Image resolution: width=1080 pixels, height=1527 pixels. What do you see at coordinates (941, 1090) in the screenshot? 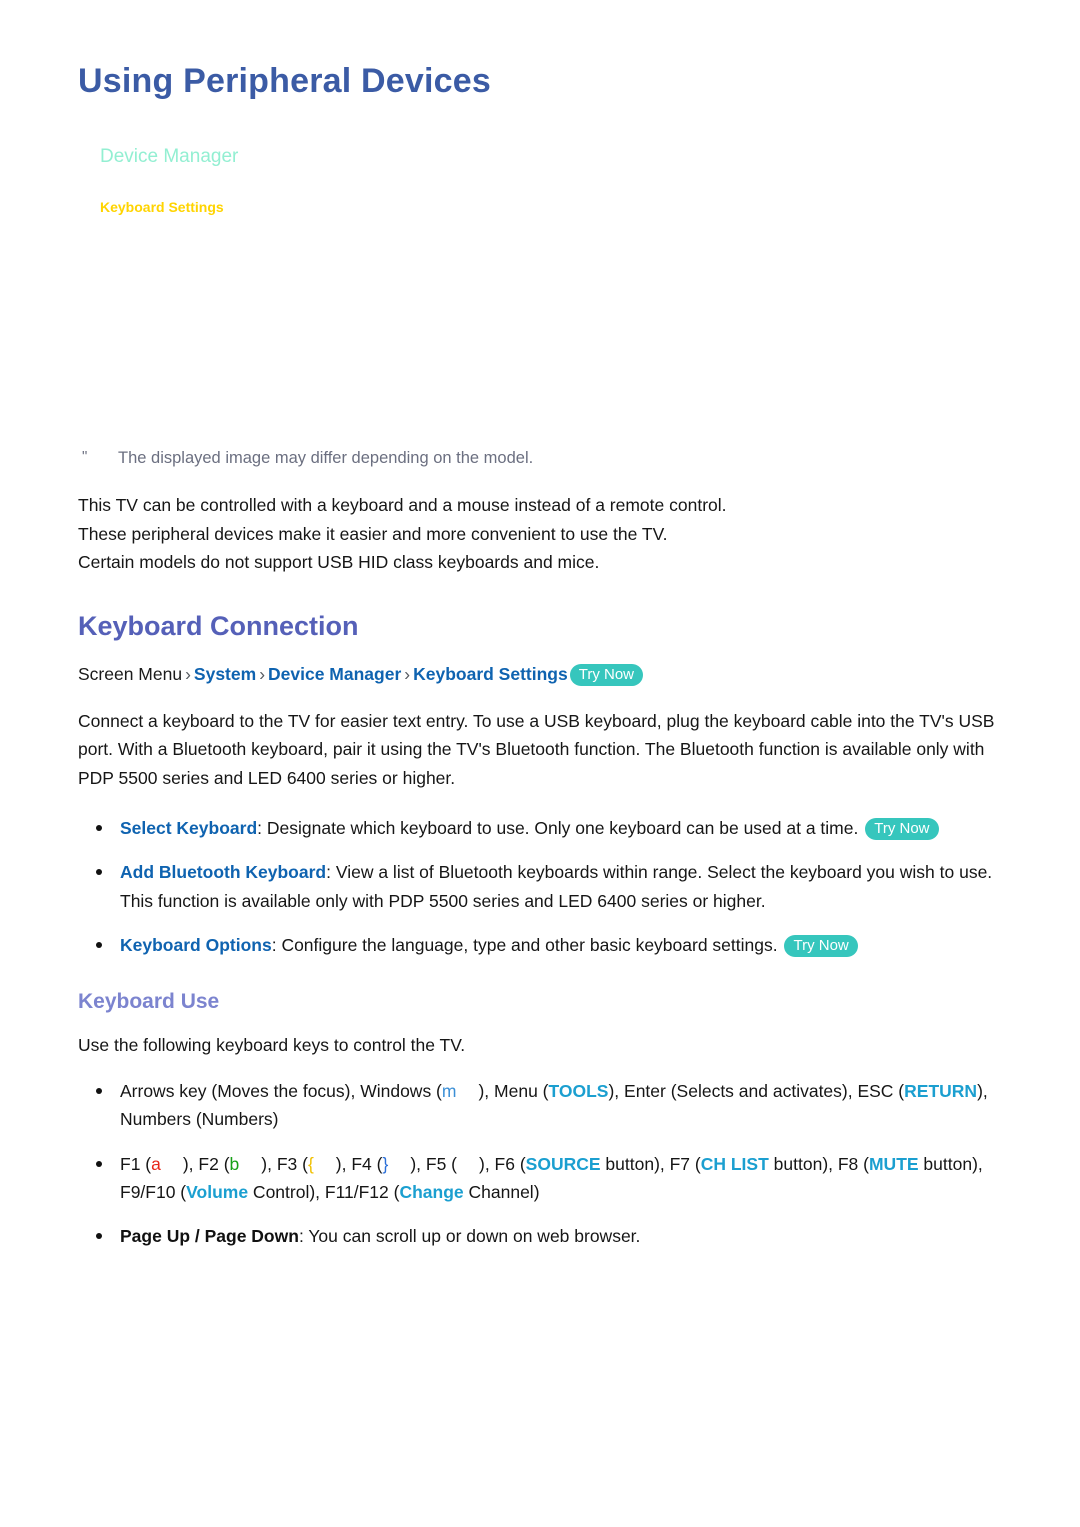
I see `key-return: RETURN` at bounding box center [941, 1090].